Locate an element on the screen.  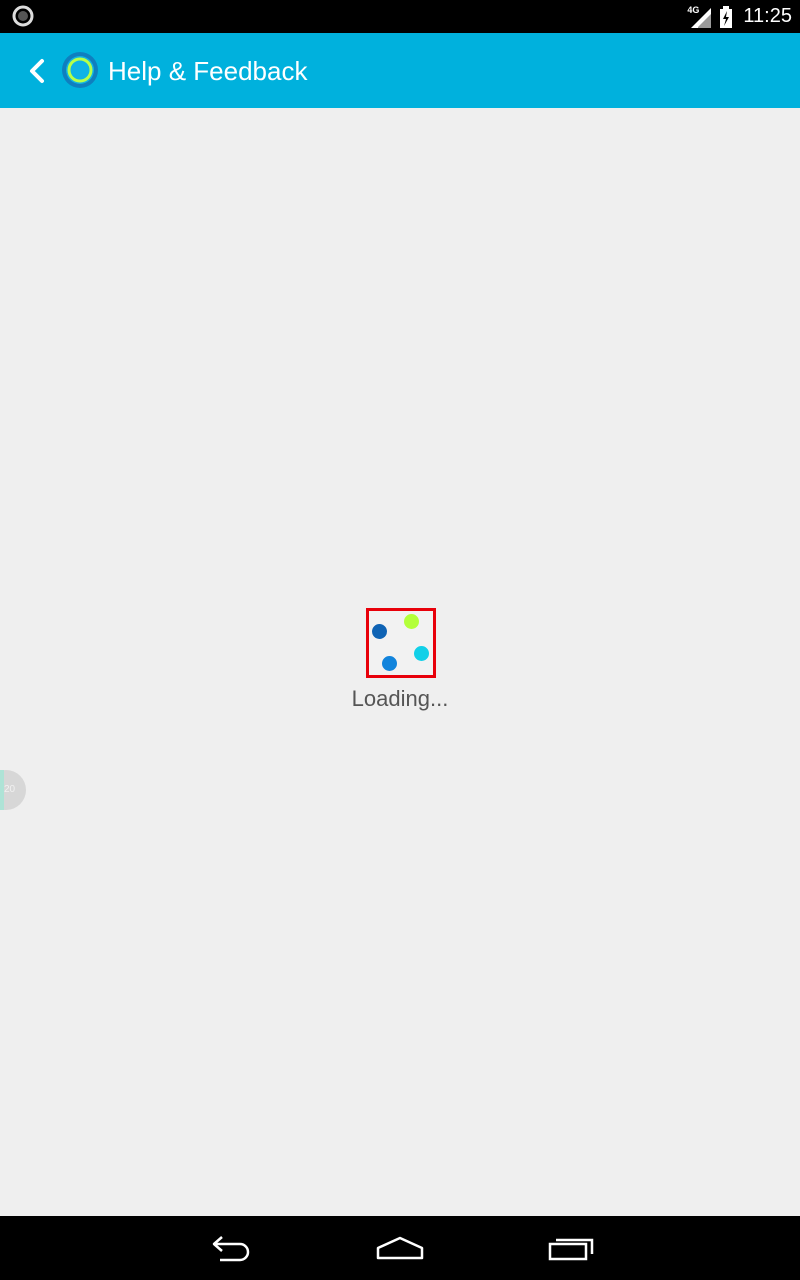
back-icon is located at coordinates (231, 1249).